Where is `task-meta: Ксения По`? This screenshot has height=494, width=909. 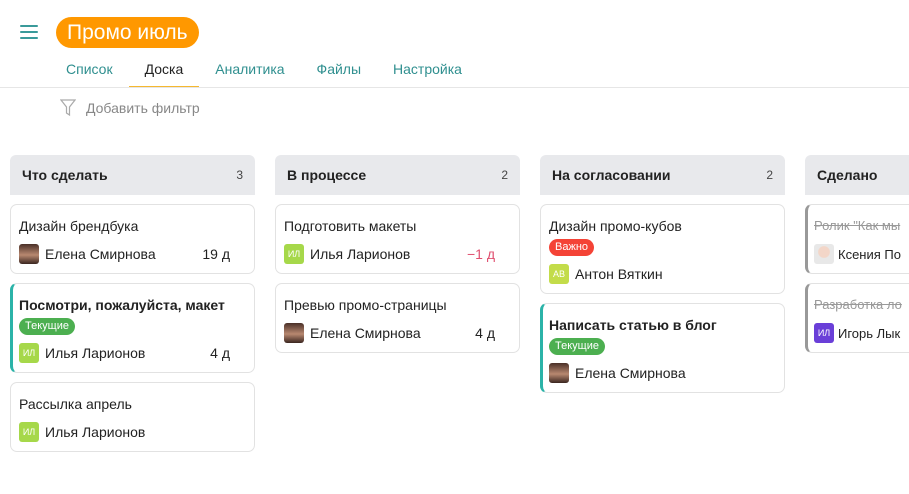
task-meta: Ксения По is located at coordinates (861, 254).